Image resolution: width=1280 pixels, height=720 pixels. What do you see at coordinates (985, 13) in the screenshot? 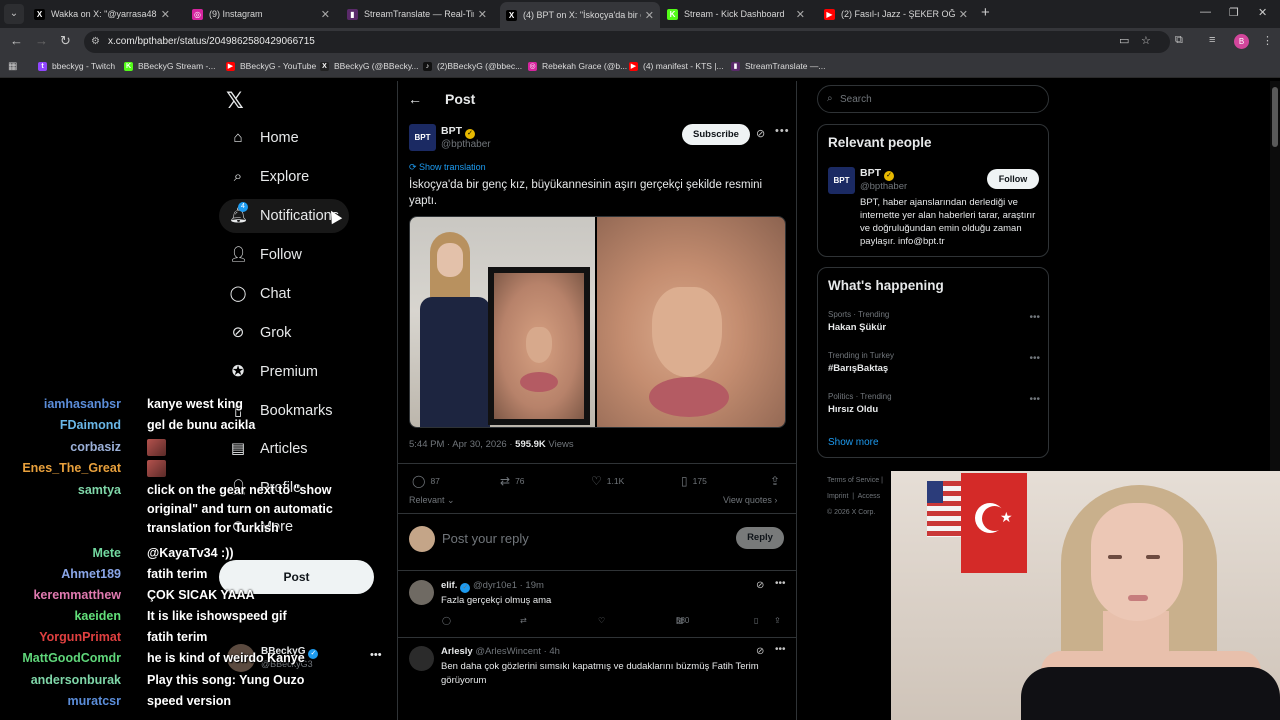
I see `new-tab-button: +` at bounding box center [985, 13].